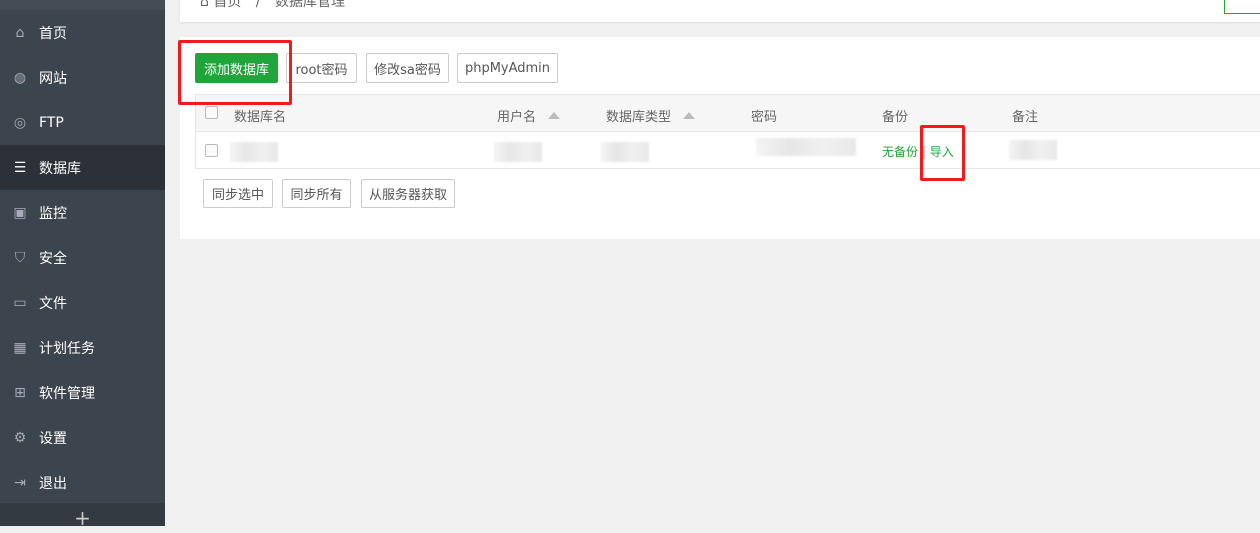 The image size is (1260, 533). What do you see at coordinates (67, 348) in the screenshot?
I see `sidebar-item-label: 计划任务` at bounding box center [67, 348].